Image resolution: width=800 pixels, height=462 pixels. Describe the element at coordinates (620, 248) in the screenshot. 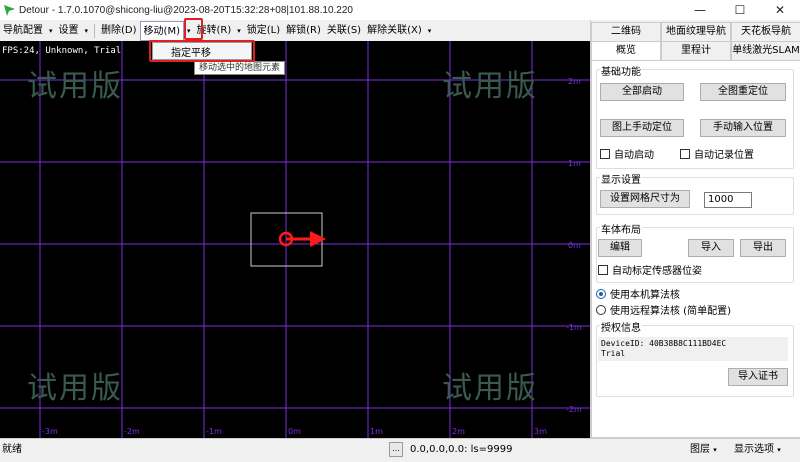

I see `edit-layout-button: 编辑` at that location.